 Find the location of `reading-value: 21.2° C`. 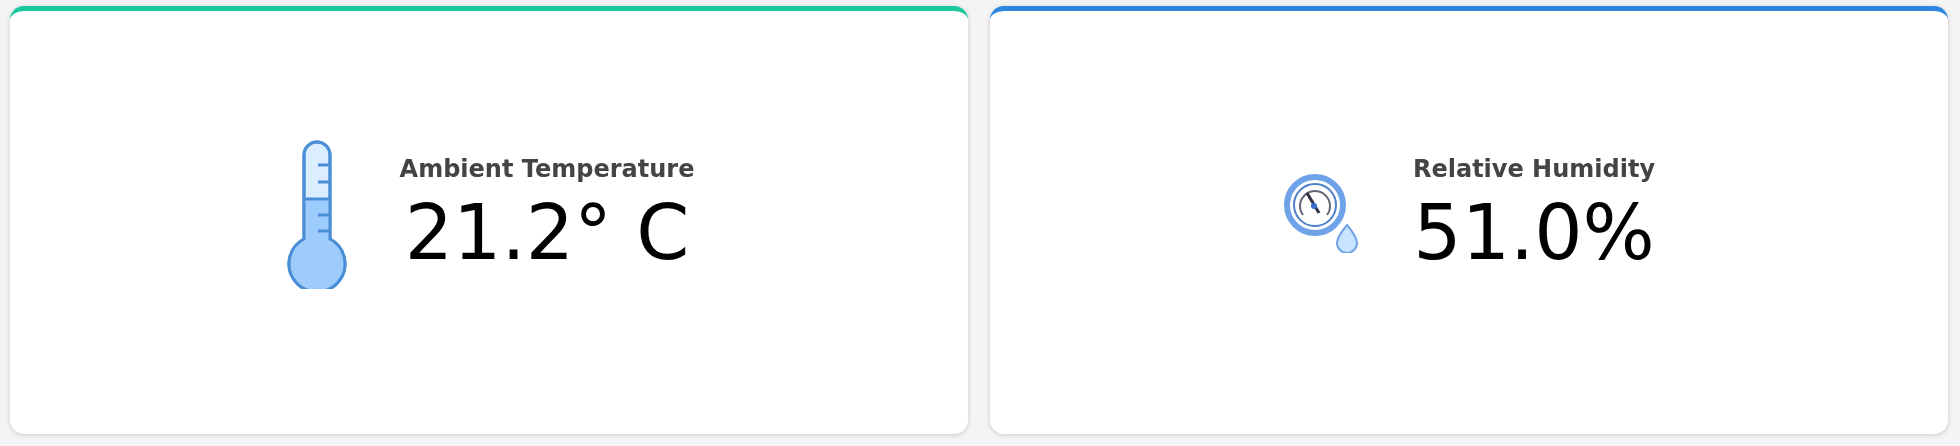

reading-value: 21.2° C is located at coordinates (547, 232).